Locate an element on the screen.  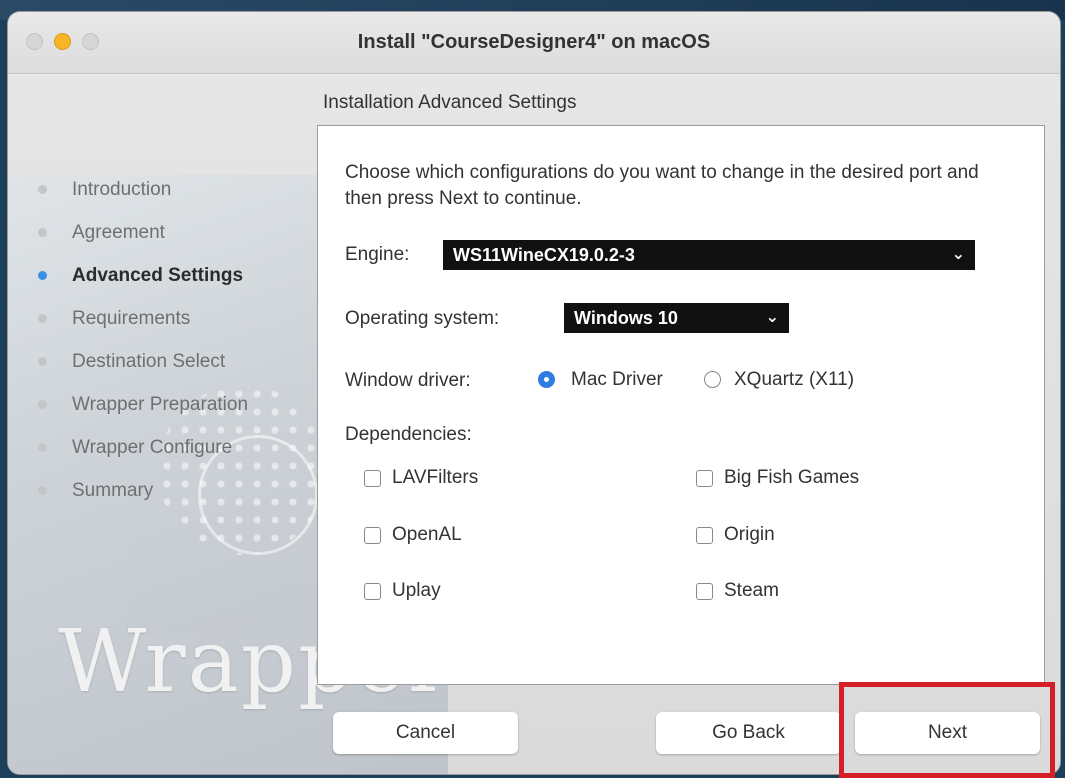
engine-select: WS11WineCX19.0.2-3 ⌄ is located at coordinates (709, 255).